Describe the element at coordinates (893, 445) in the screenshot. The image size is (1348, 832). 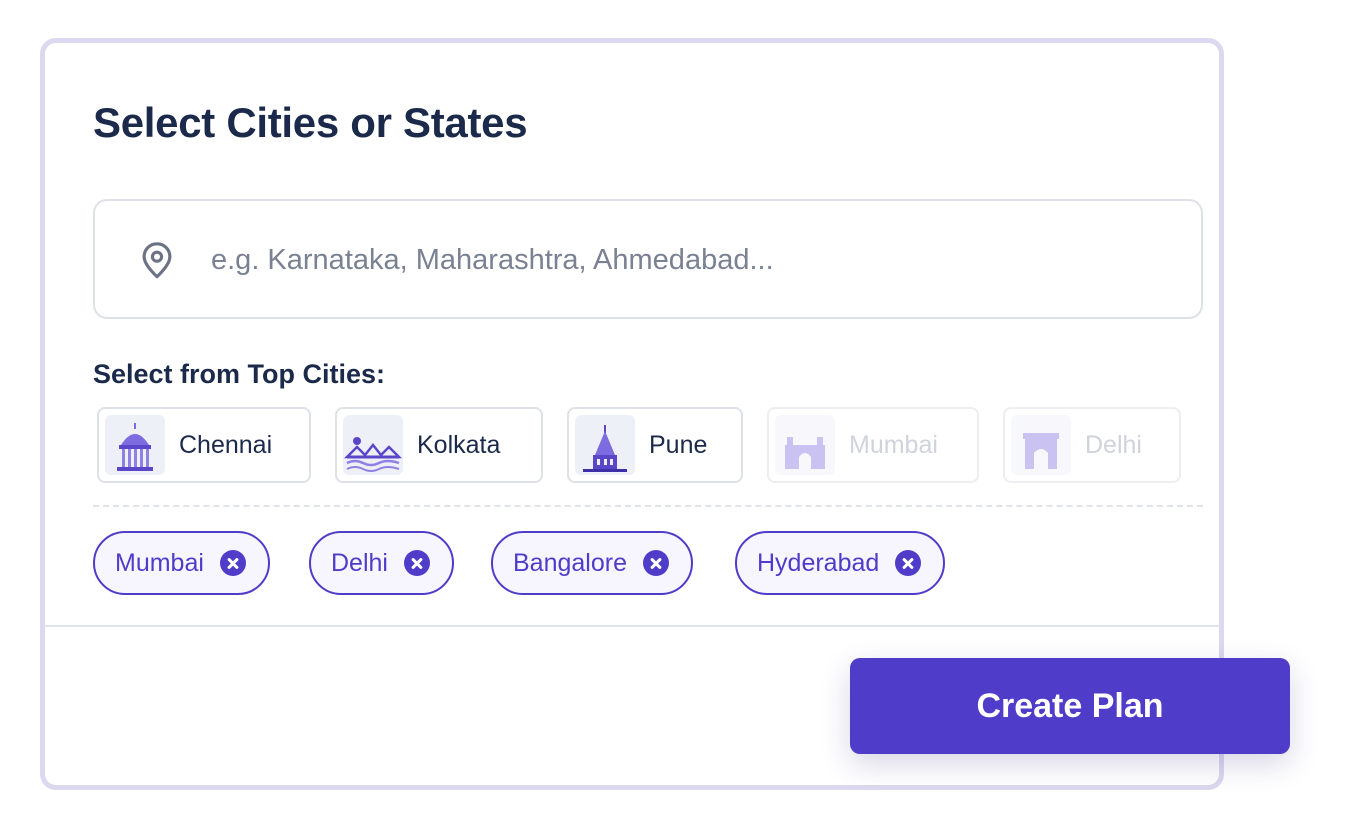
I see `city-option-label: Mumbai` at that location.